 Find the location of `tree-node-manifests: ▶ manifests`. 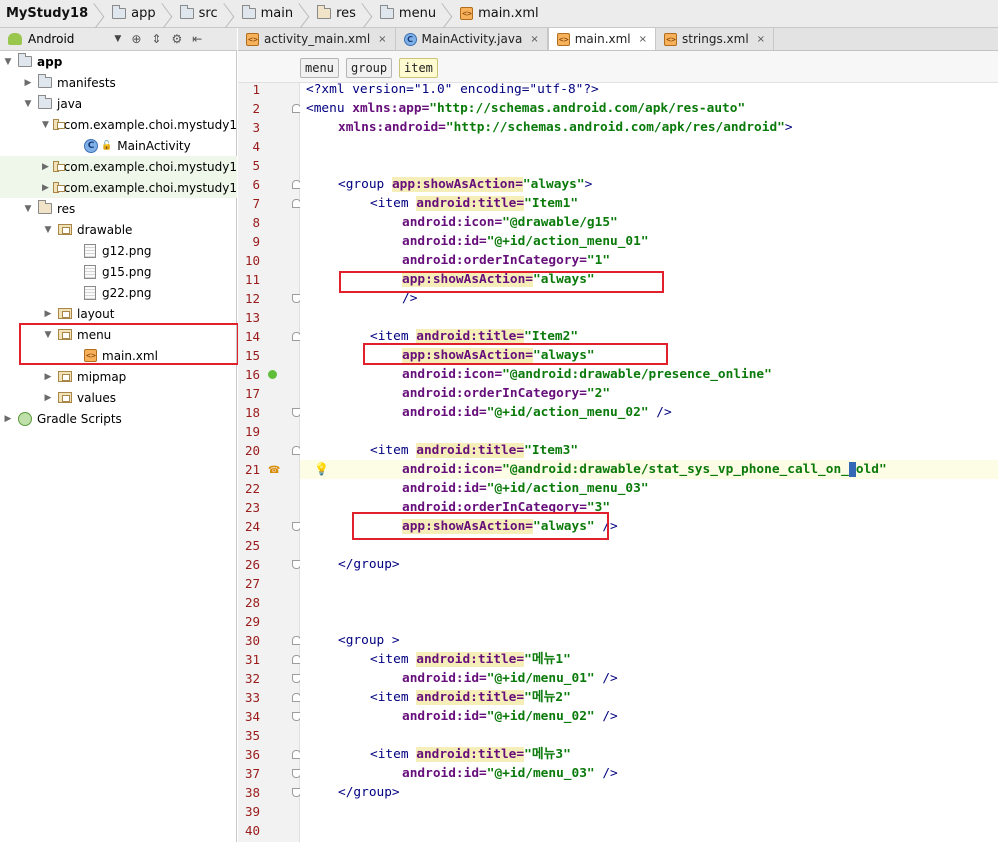

tree-node-manifests: ▶ manifests is located at coordinates (118, 82).